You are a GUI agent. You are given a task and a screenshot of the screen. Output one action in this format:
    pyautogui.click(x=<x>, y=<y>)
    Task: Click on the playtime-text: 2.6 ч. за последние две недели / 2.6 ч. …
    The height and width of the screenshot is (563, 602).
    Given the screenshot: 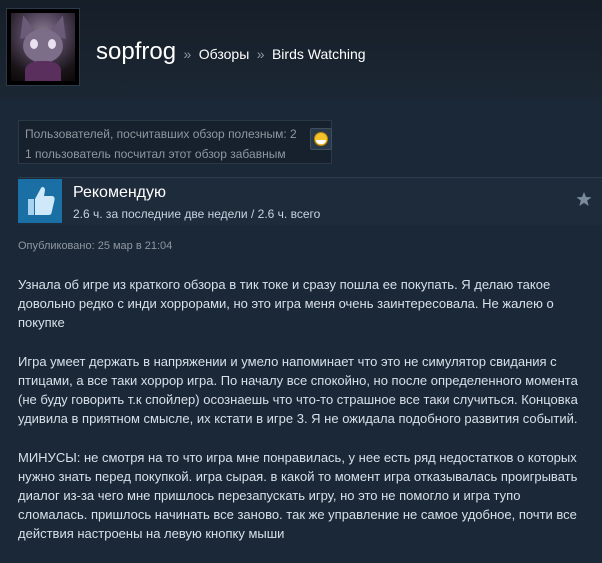 What is the action you would take?
    pyautogui.click(x=197, y=214)
    